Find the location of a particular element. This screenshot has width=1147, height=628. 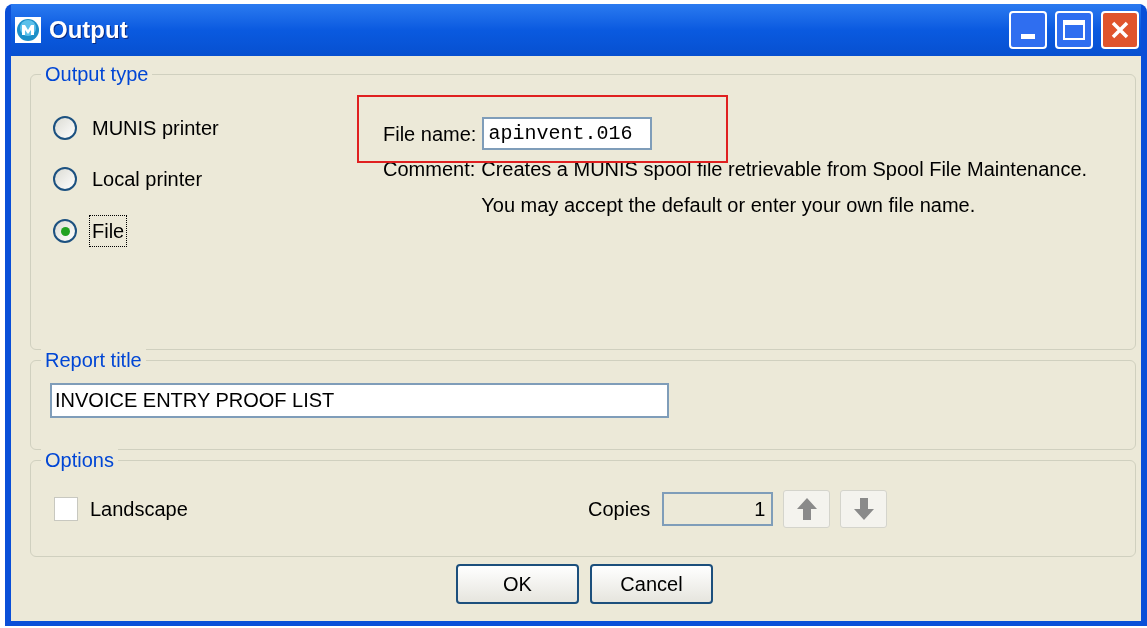

decrement-button is located at coordinates (864, 508).